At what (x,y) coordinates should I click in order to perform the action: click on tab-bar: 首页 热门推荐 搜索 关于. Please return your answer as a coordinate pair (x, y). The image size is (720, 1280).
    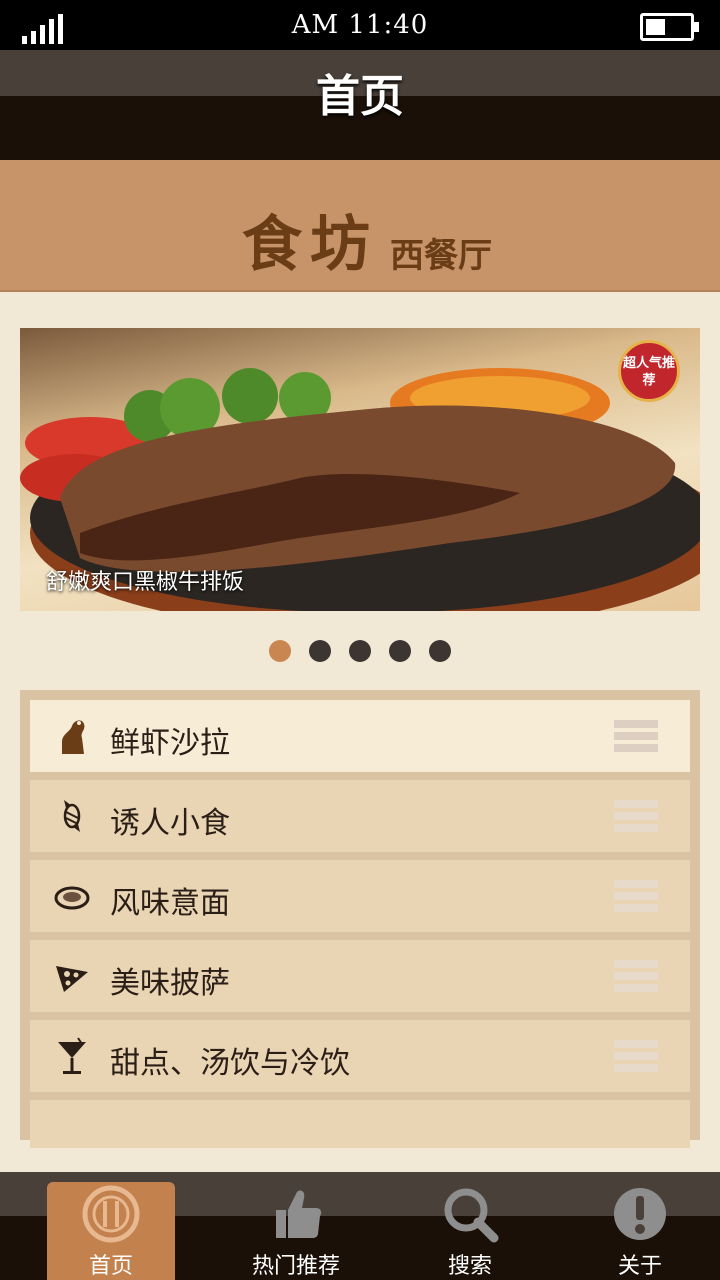
    Looking at the image, I should click on (360, 1226).